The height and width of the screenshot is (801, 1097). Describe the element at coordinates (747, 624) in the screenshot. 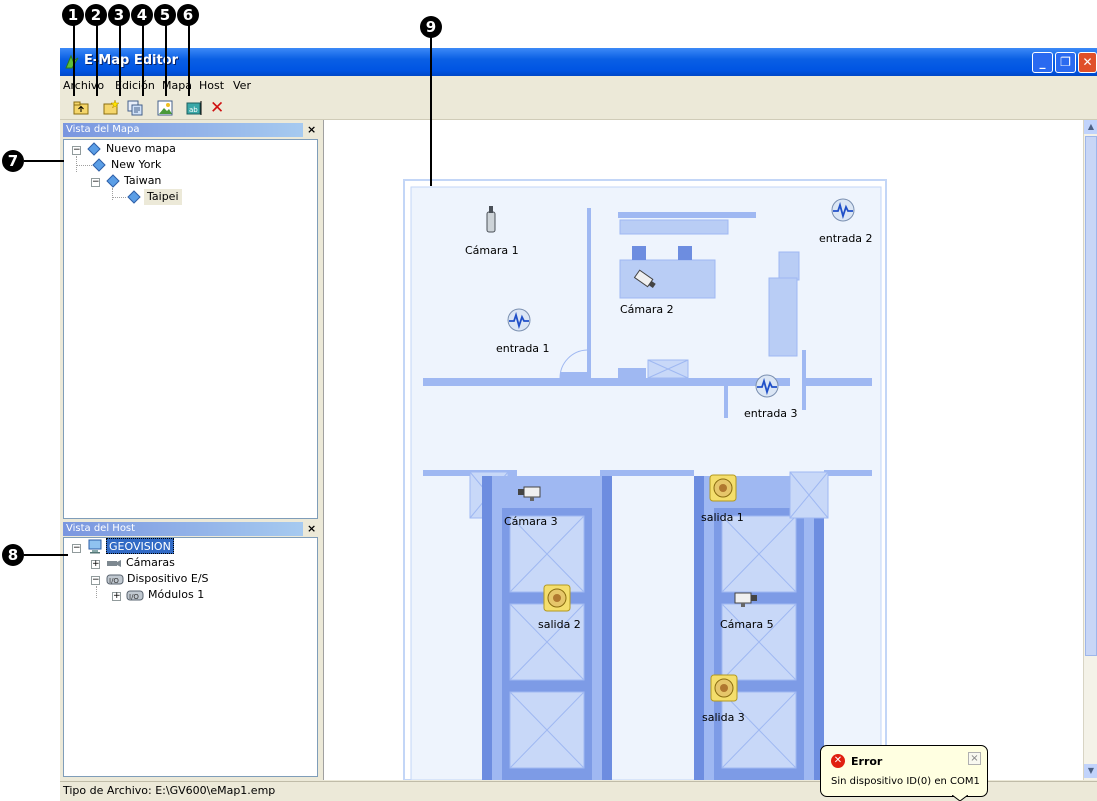

I see `map-label-camara-5: Cámara 5` at that location.